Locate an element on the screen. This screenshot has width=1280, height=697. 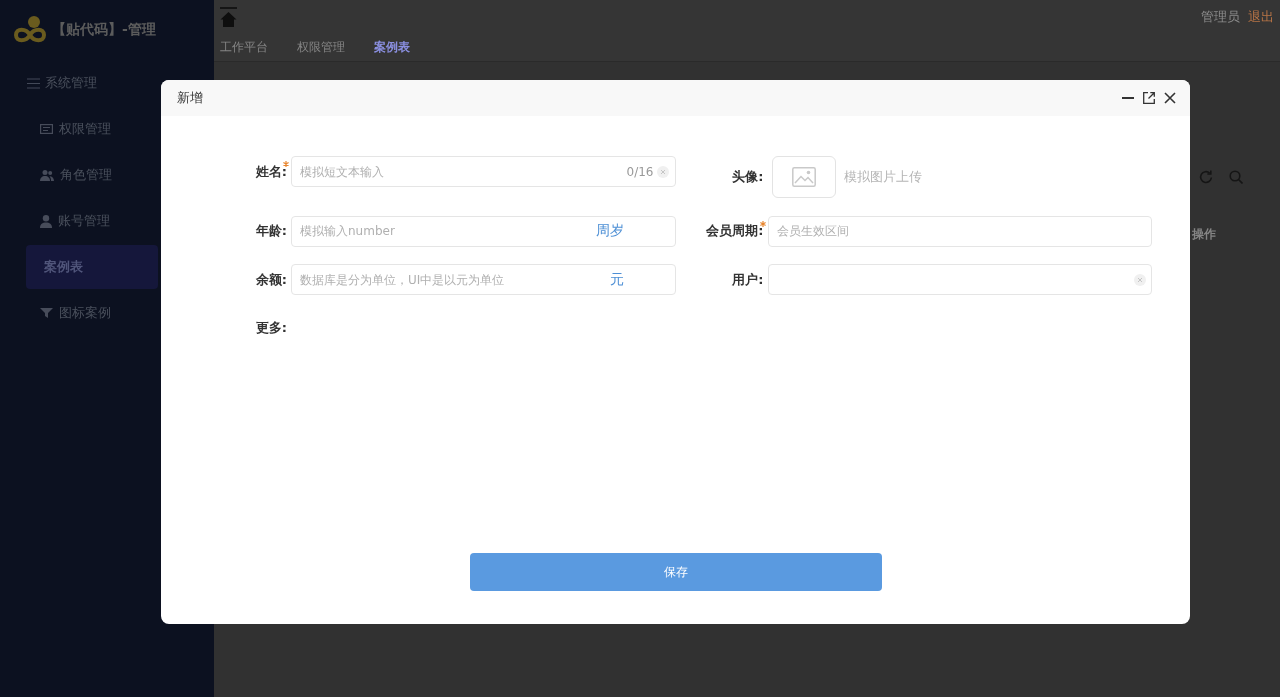
form-label: 用户: is located at coordinates (748, 279).